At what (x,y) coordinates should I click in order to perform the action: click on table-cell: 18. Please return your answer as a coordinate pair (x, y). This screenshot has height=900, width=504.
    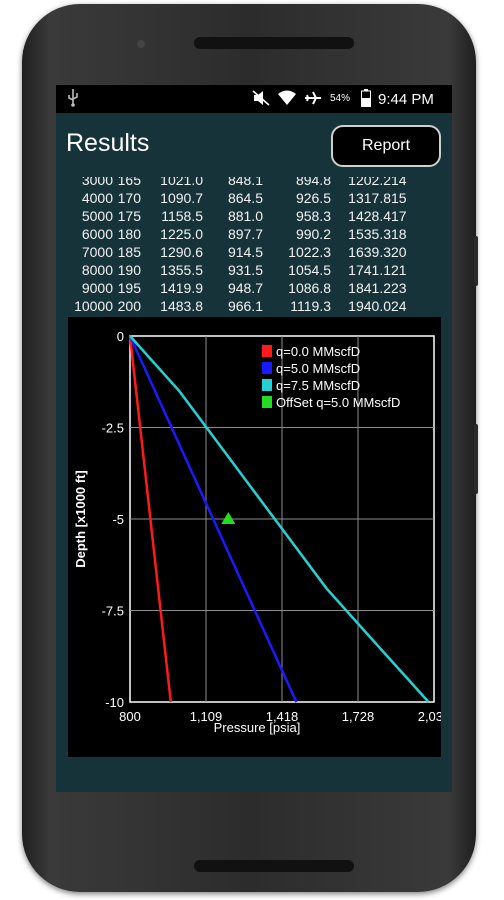
    Looking at the image, I should click on (399, 234).